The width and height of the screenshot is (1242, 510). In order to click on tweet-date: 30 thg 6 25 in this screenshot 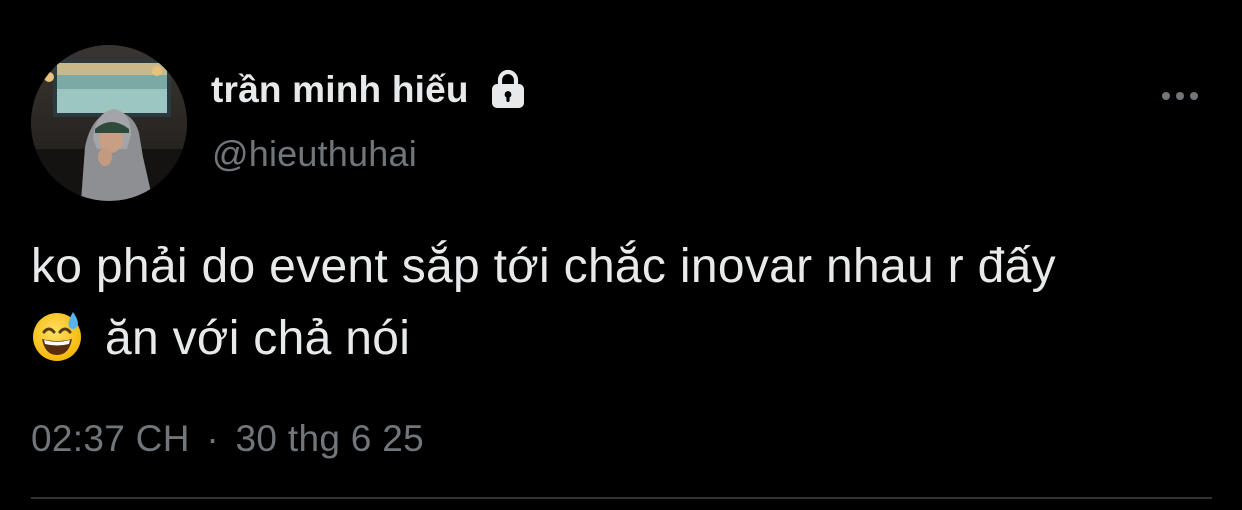, I will do `click(329, 438)`.